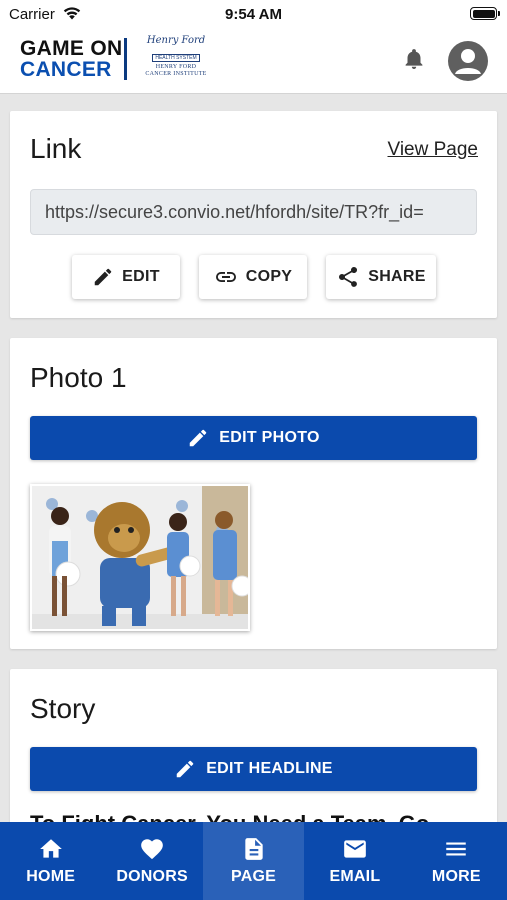 The height and width of the screenshot is (900, 507). I want to click on logo-line-2: CANCER, so click(66, 69).